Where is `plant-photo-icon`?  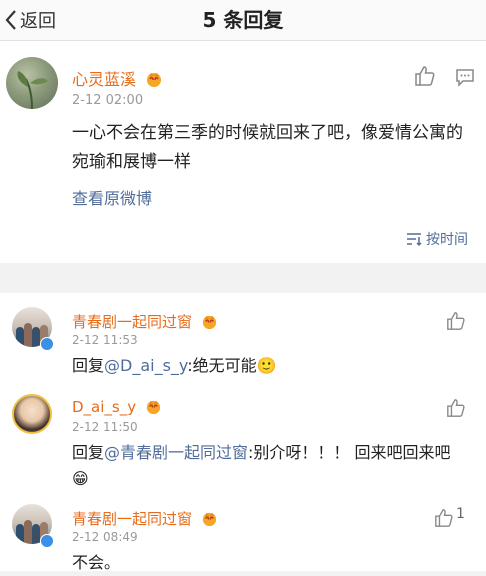 plant-photo-icon is located at coordinates (32, 90).